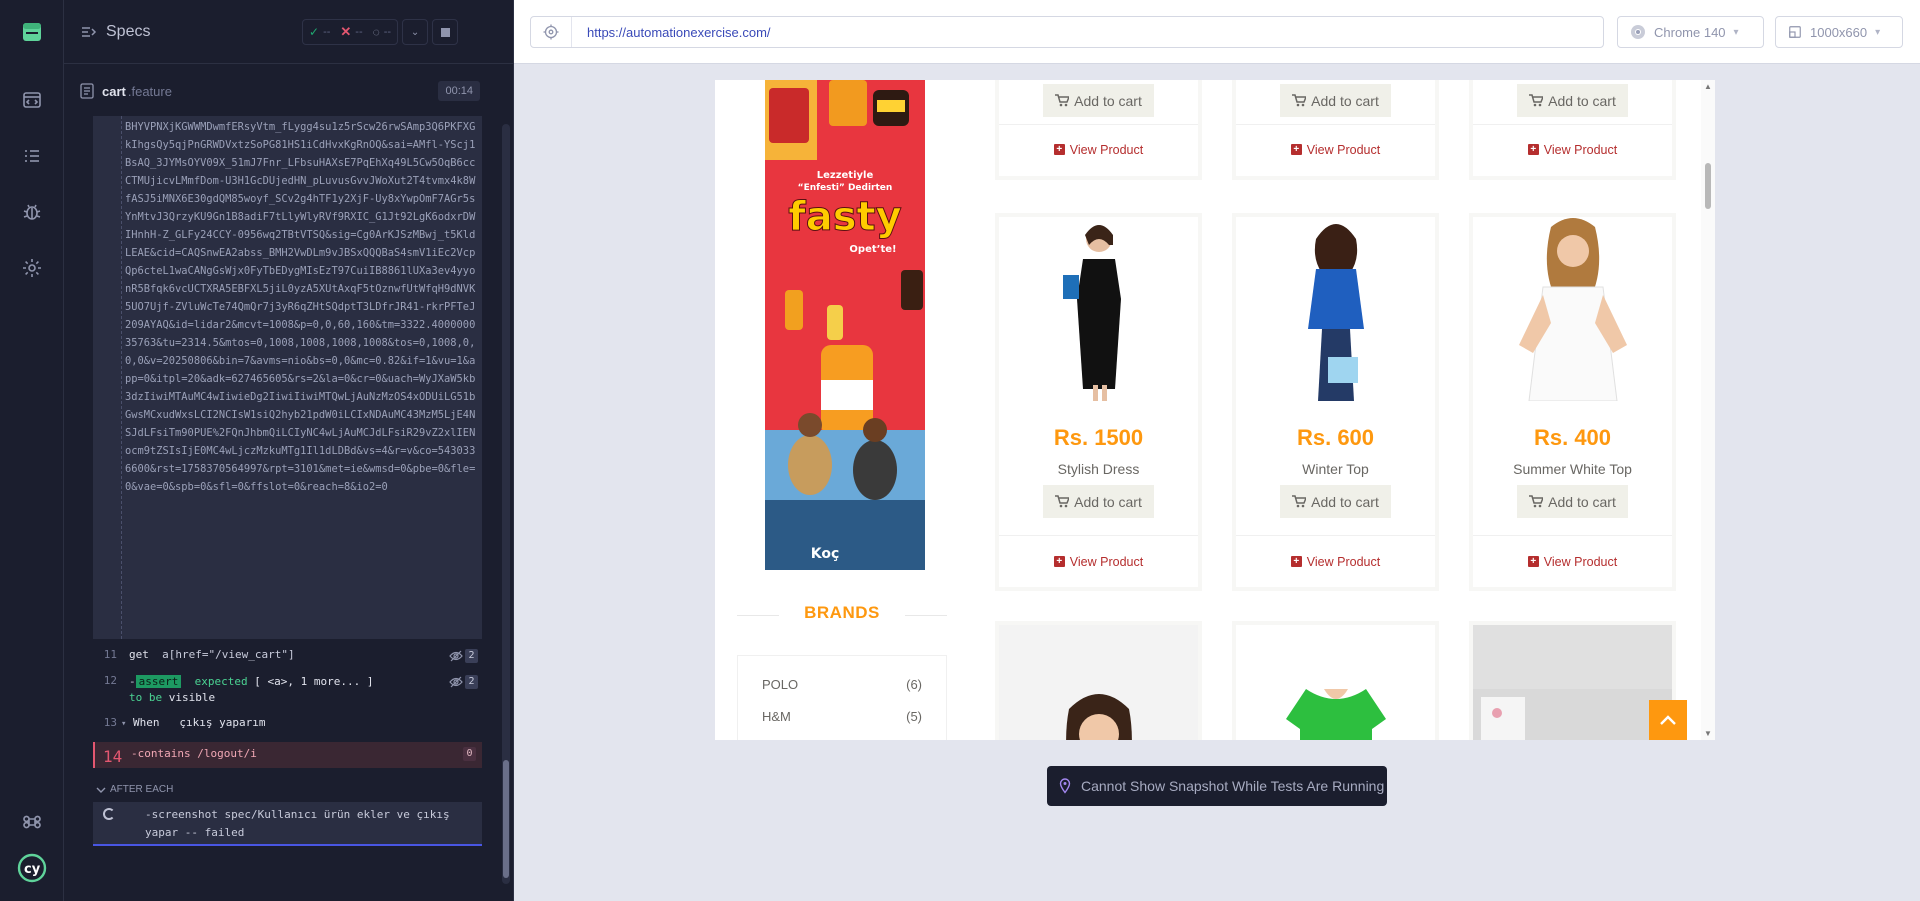 The image size is (1920, 901). What do you see at coordinates (459, 91) in the screenshot?
I see `spec-duration: 00:14` at bounding box center [459, 91].